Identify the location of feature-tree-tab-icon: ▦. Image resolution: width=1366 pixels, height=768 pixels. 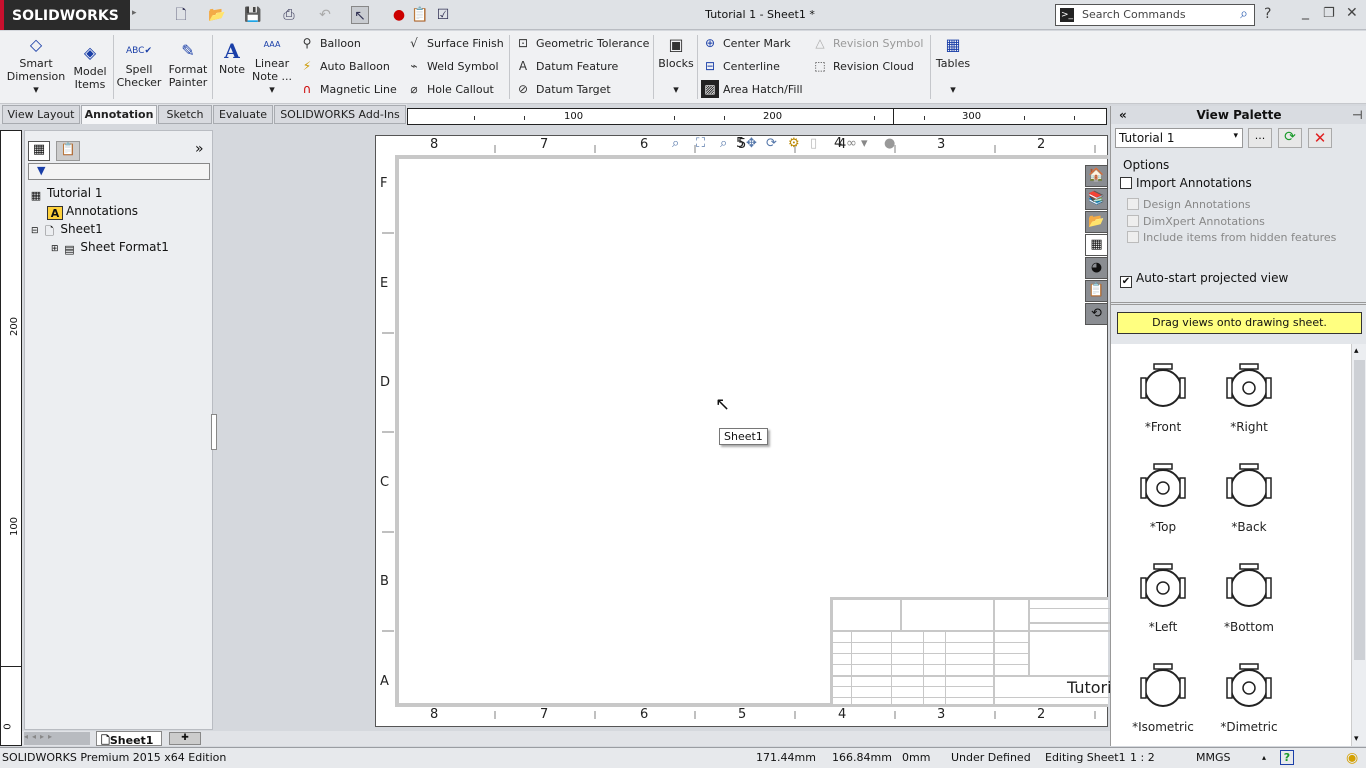
(39, 151).